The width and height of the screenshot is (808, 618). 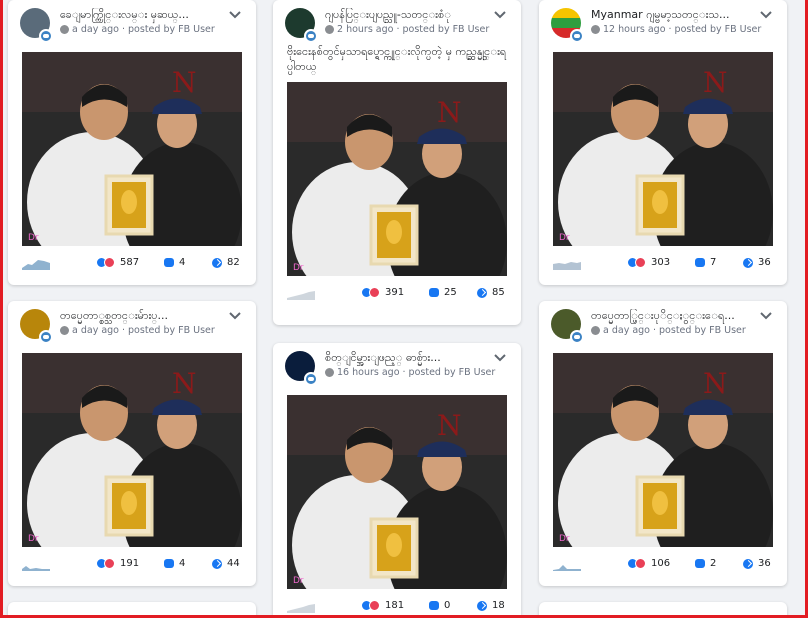 I want to click on post-footer: 191 4 44, so click(x=132, y=564).